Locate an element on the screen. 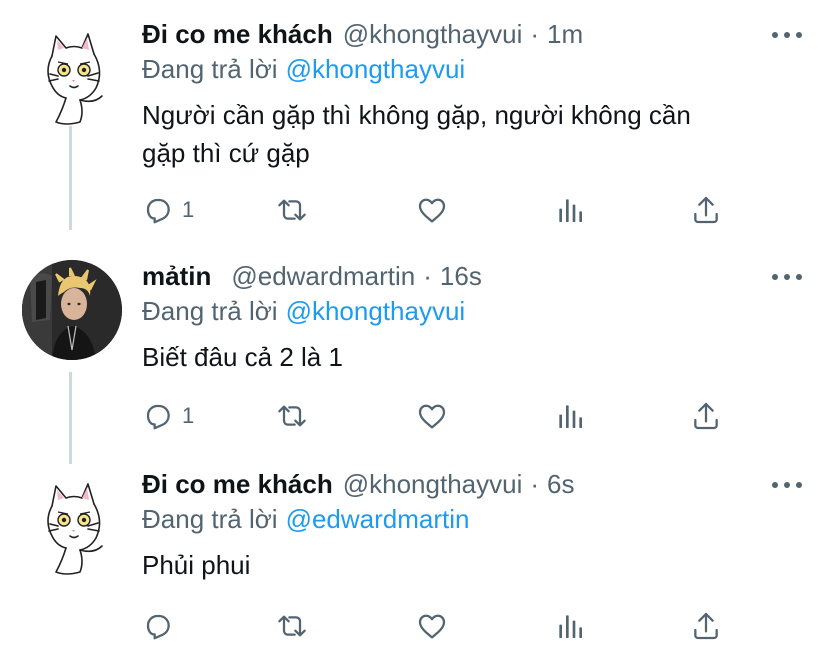 The width and height of the screenshot is (828, 655). tweet-actions is located at coordinates (442, 626).